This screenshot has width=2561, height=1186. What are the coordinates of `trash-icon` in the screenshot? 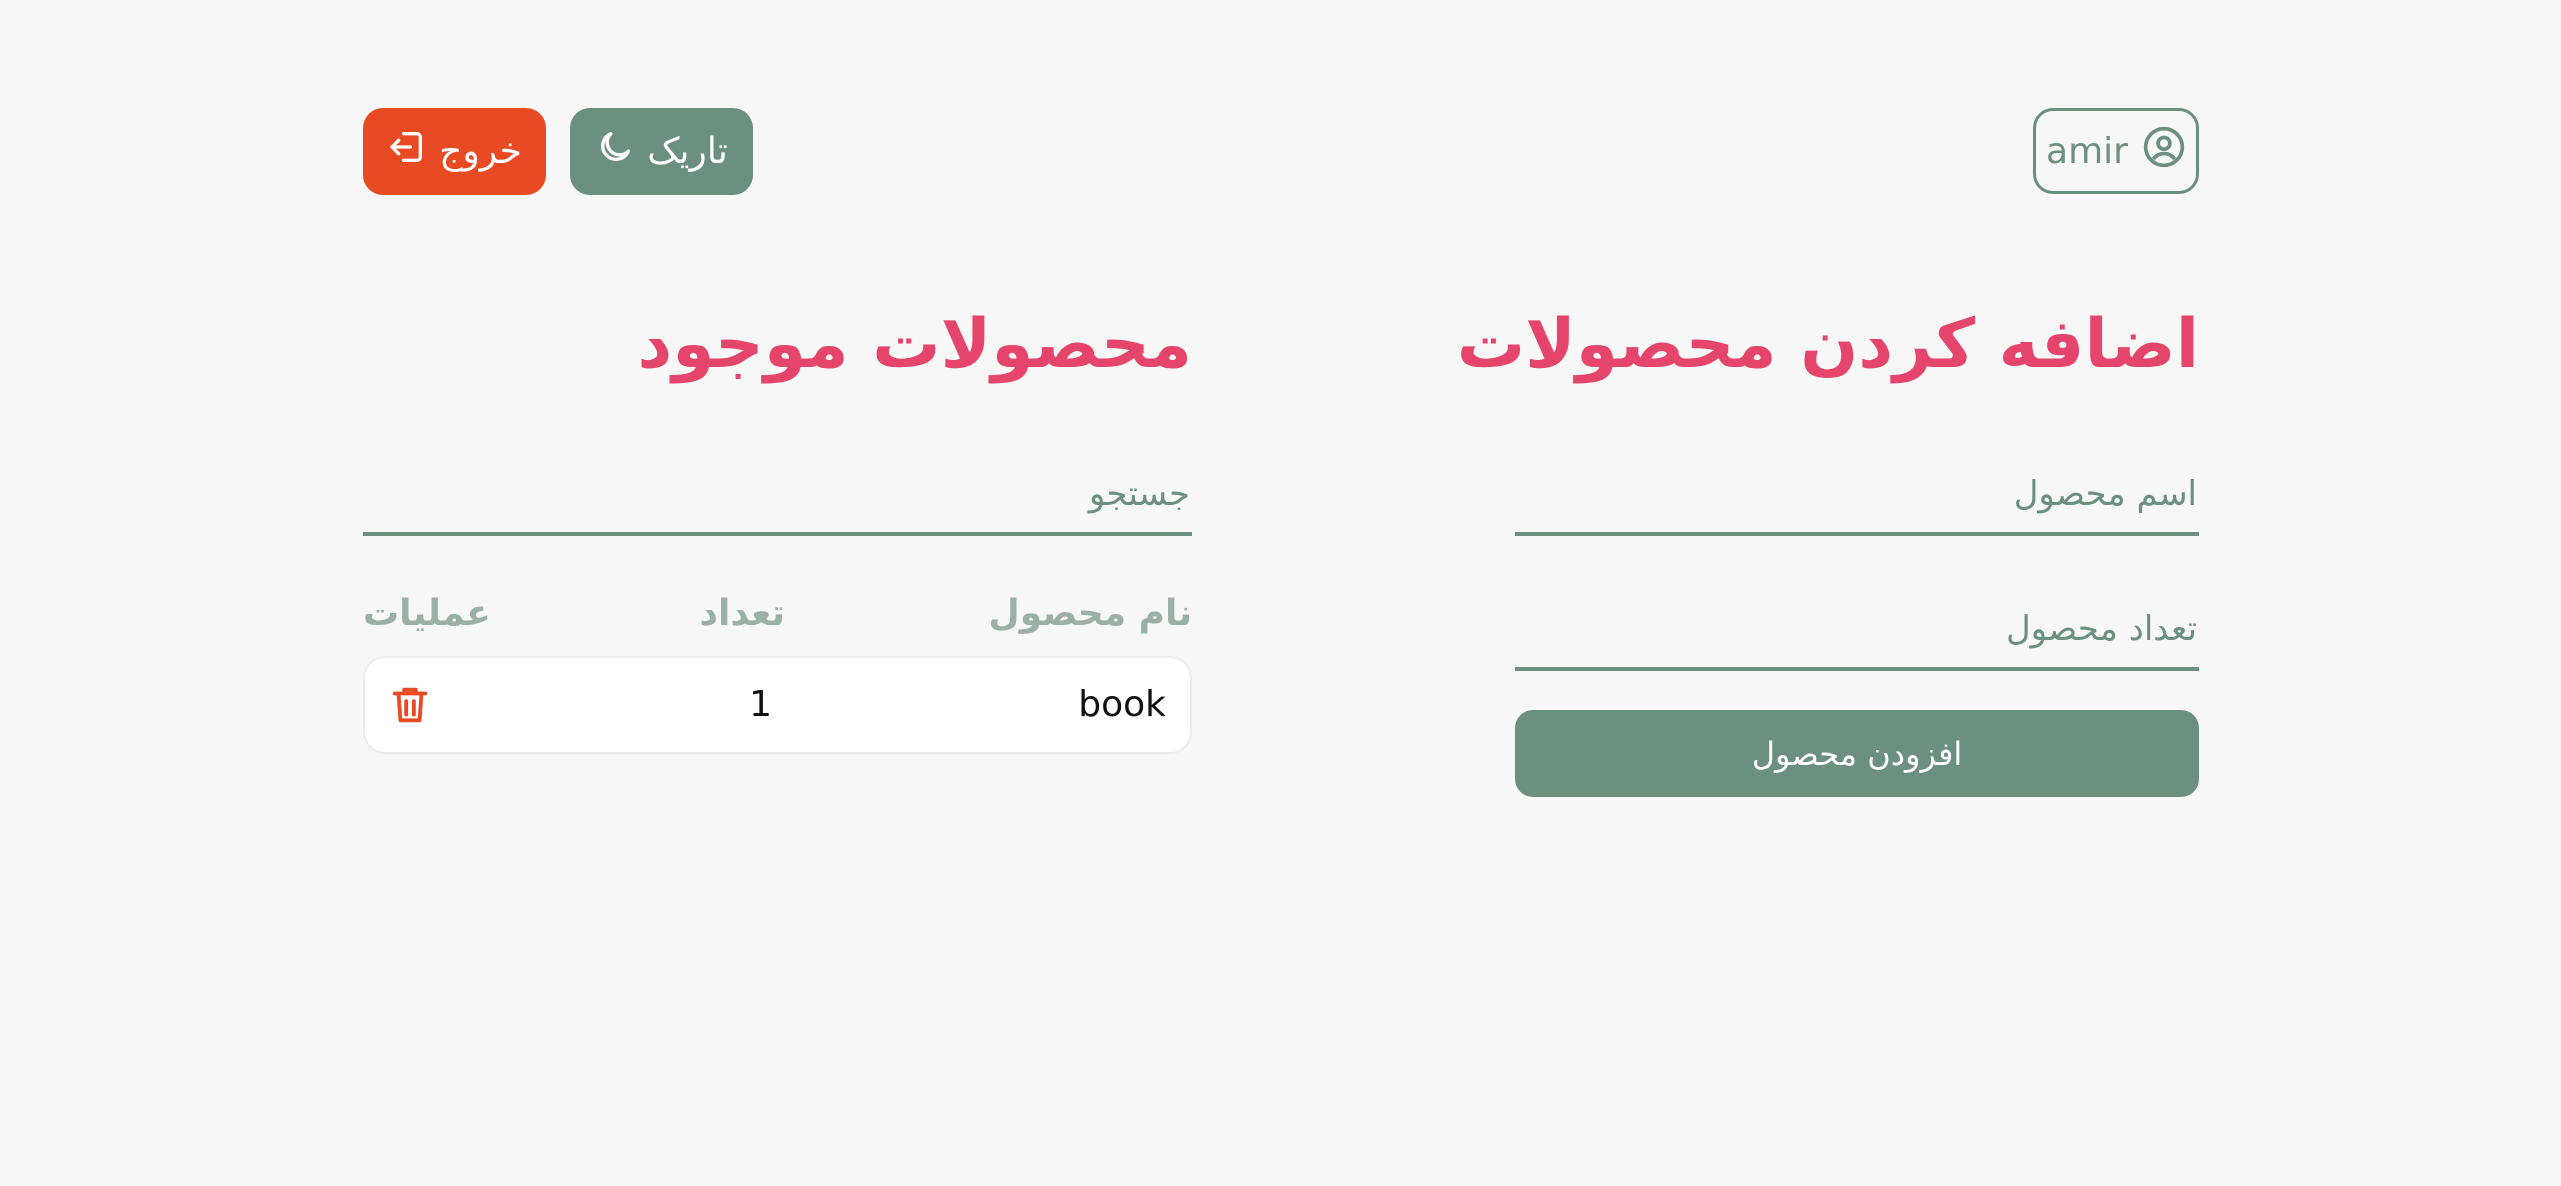 It's located at (410, 705).